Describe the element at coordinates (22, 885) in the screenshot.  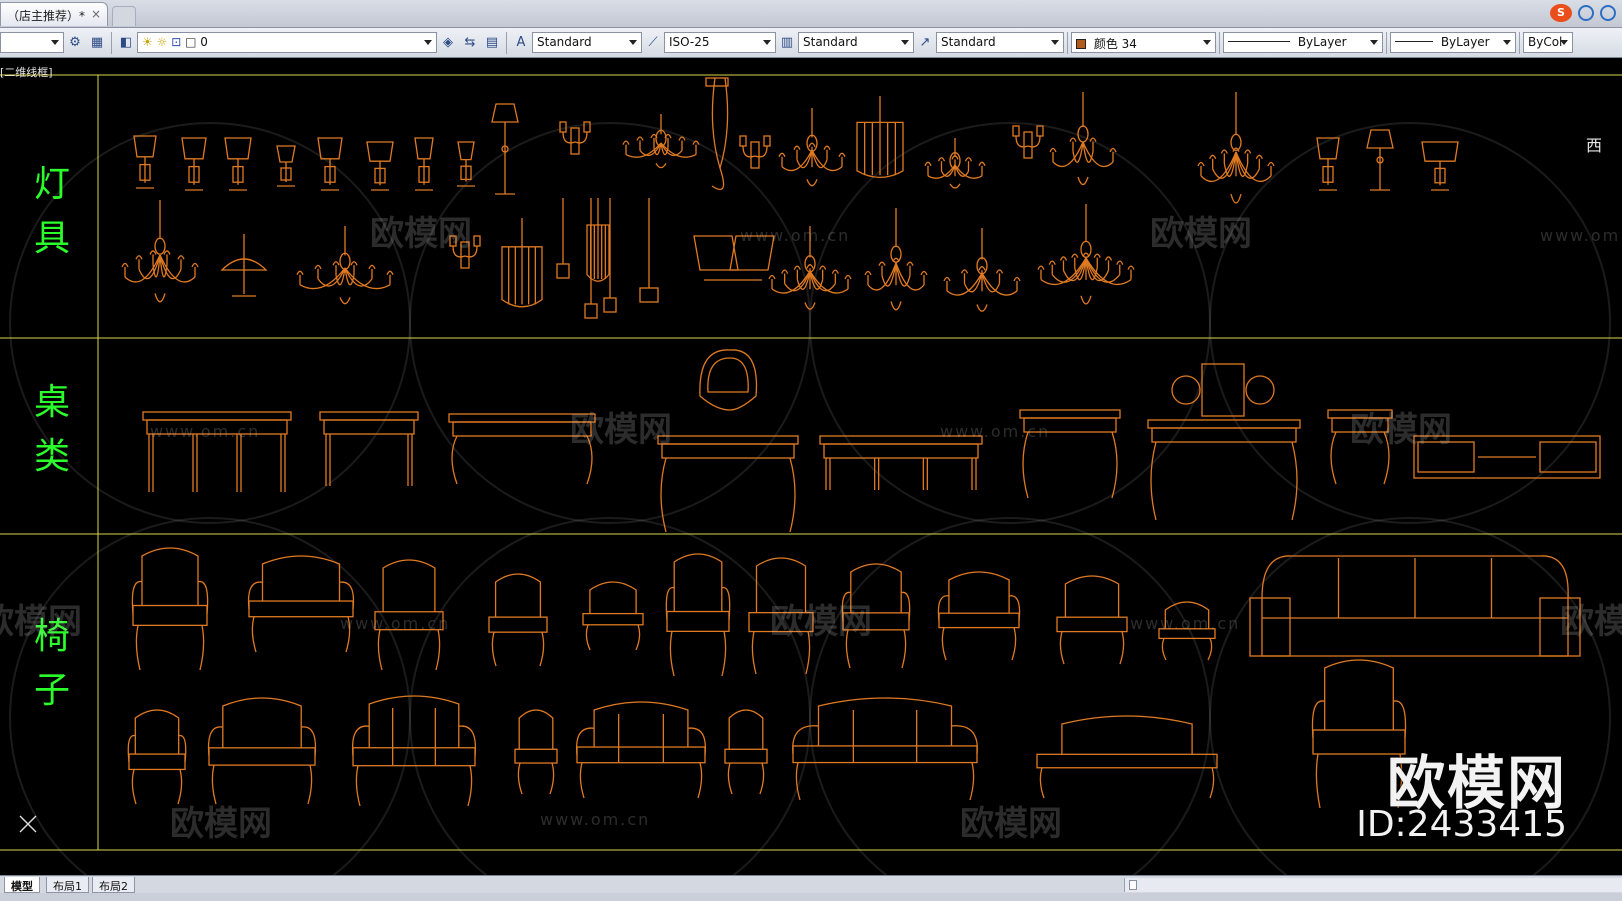
I see `tab-model: 模型` at that location.